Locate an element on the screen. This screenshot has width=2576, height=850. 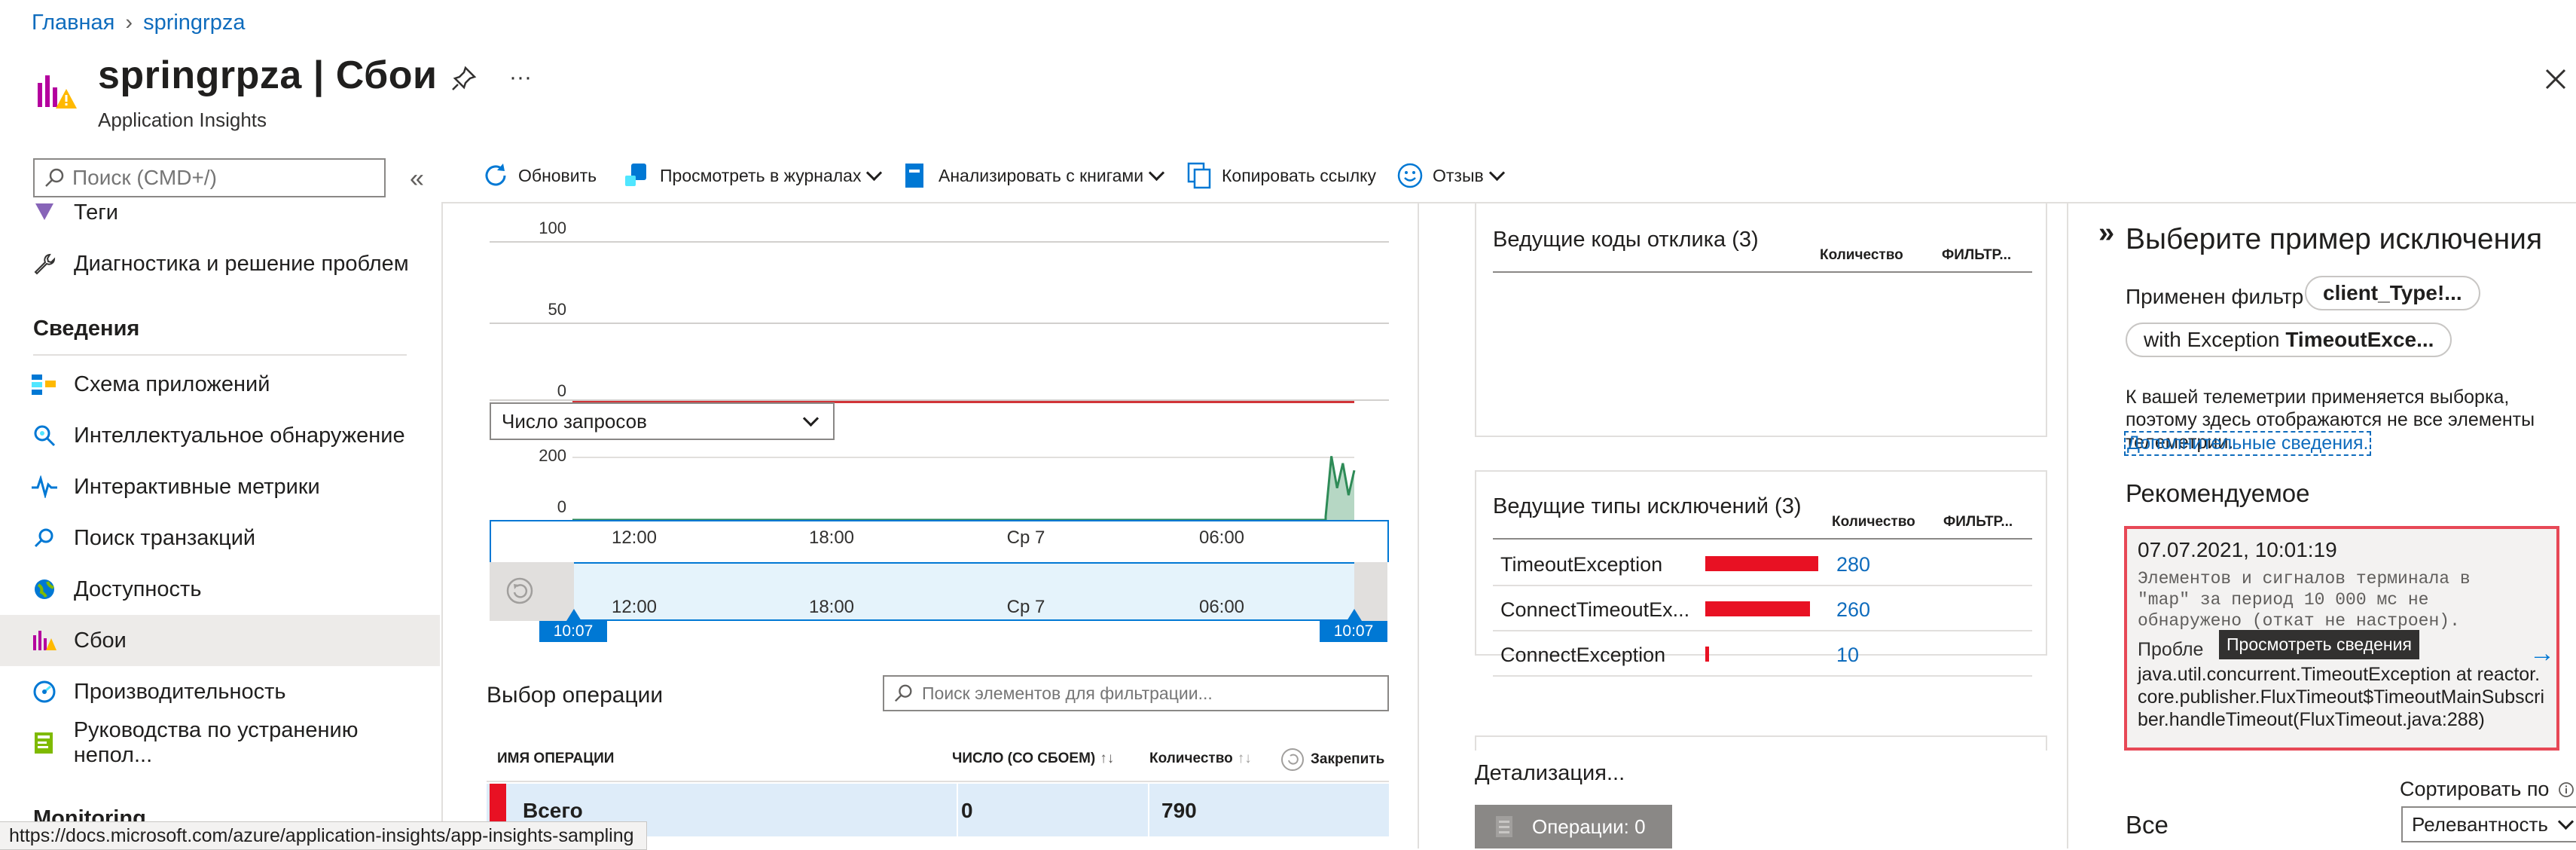
brush-x-tick-label: 12:00 is located at coordinates (635, 607).